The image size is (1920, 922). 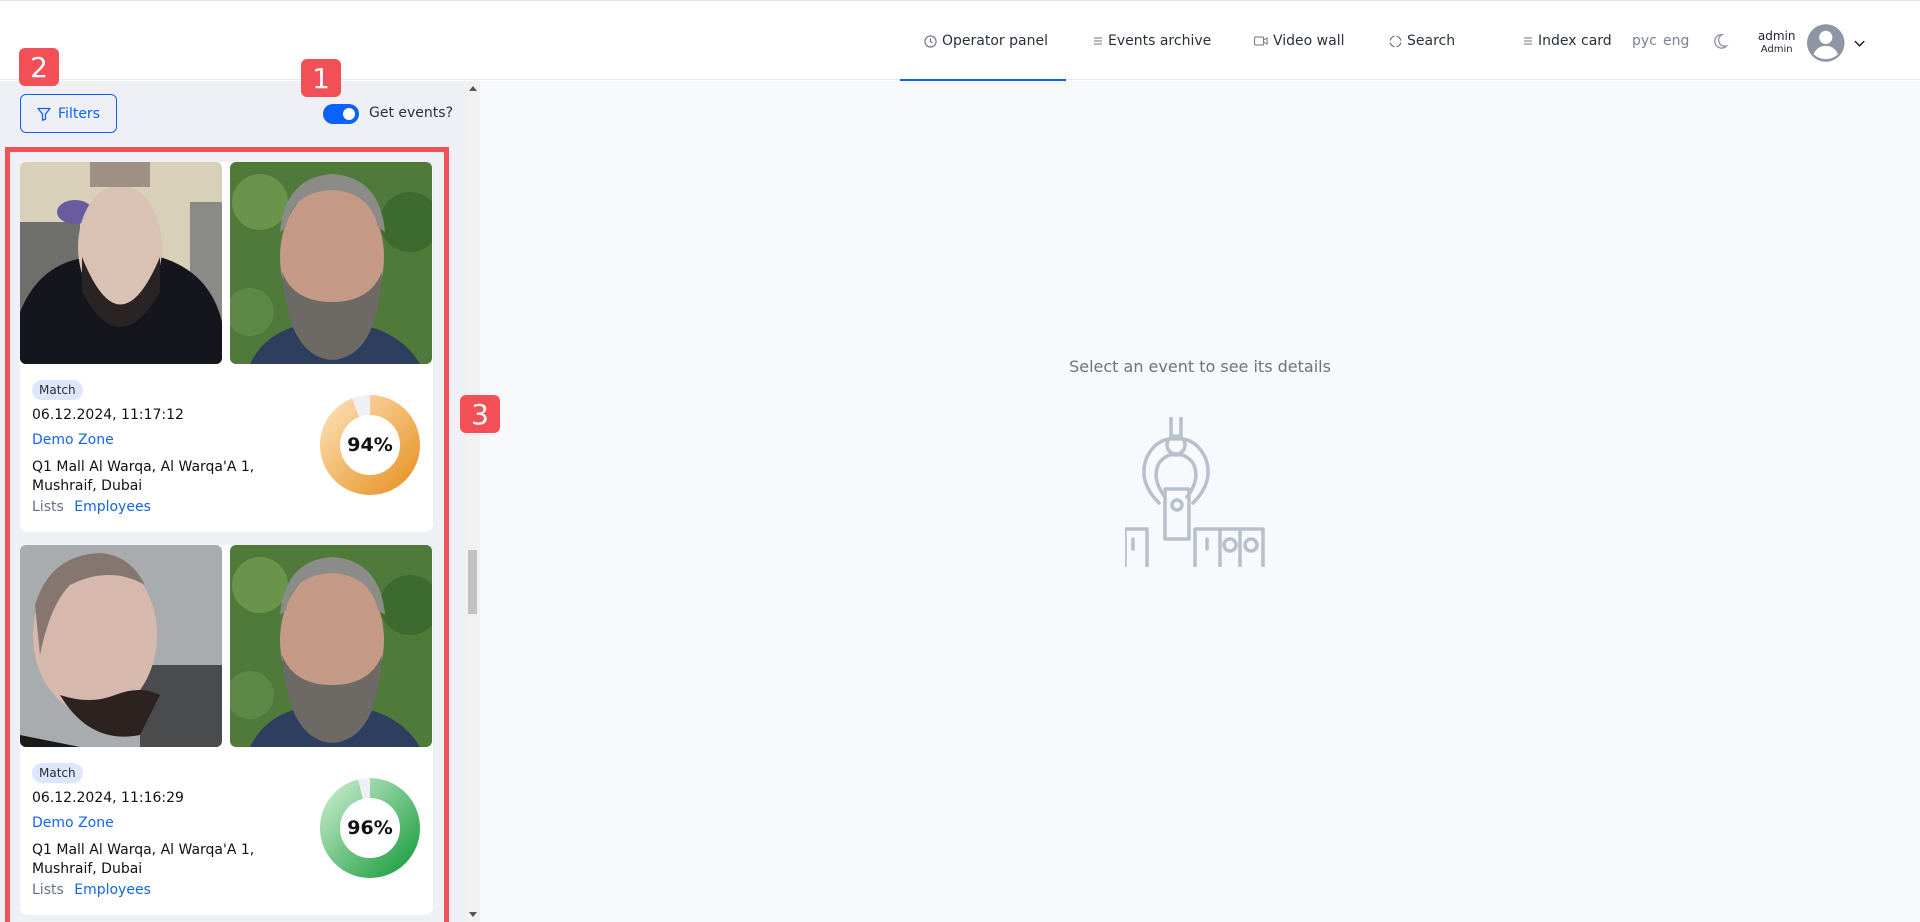 What do you see at coordinates (1575, 41) in the screenshot?
I see `nav-label: Index card` at bounding box center [1575, 41].